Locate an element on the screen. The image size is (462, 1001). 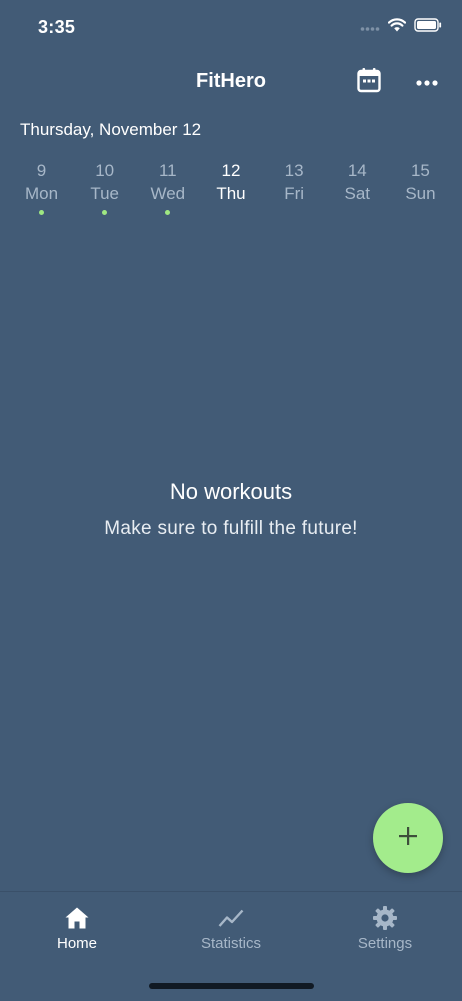
day-number: 12 is located at coordinates (231, 170).